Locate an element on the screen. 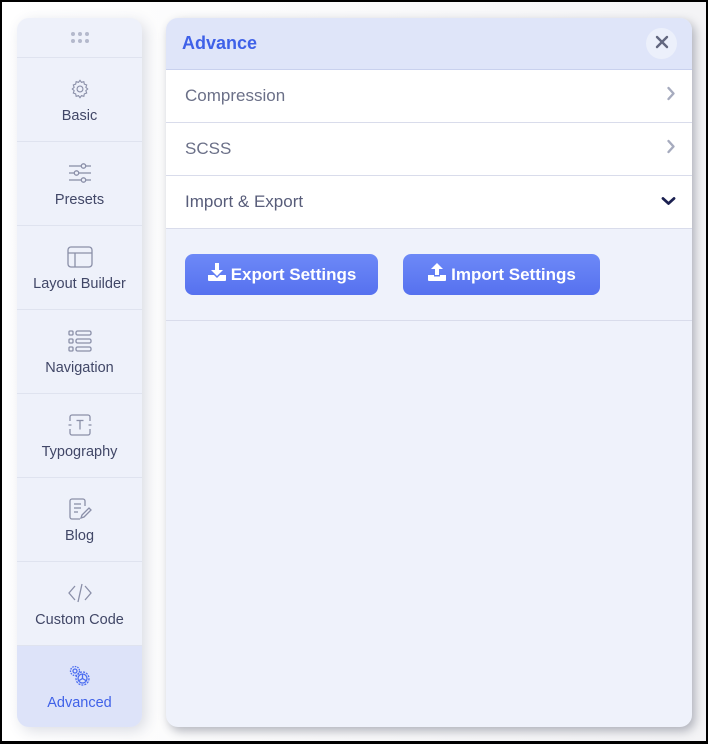 This screenshot has width=708, height=744. sidebar-item-layout-builder: Layout Builder is located at coordinates (79, 268).